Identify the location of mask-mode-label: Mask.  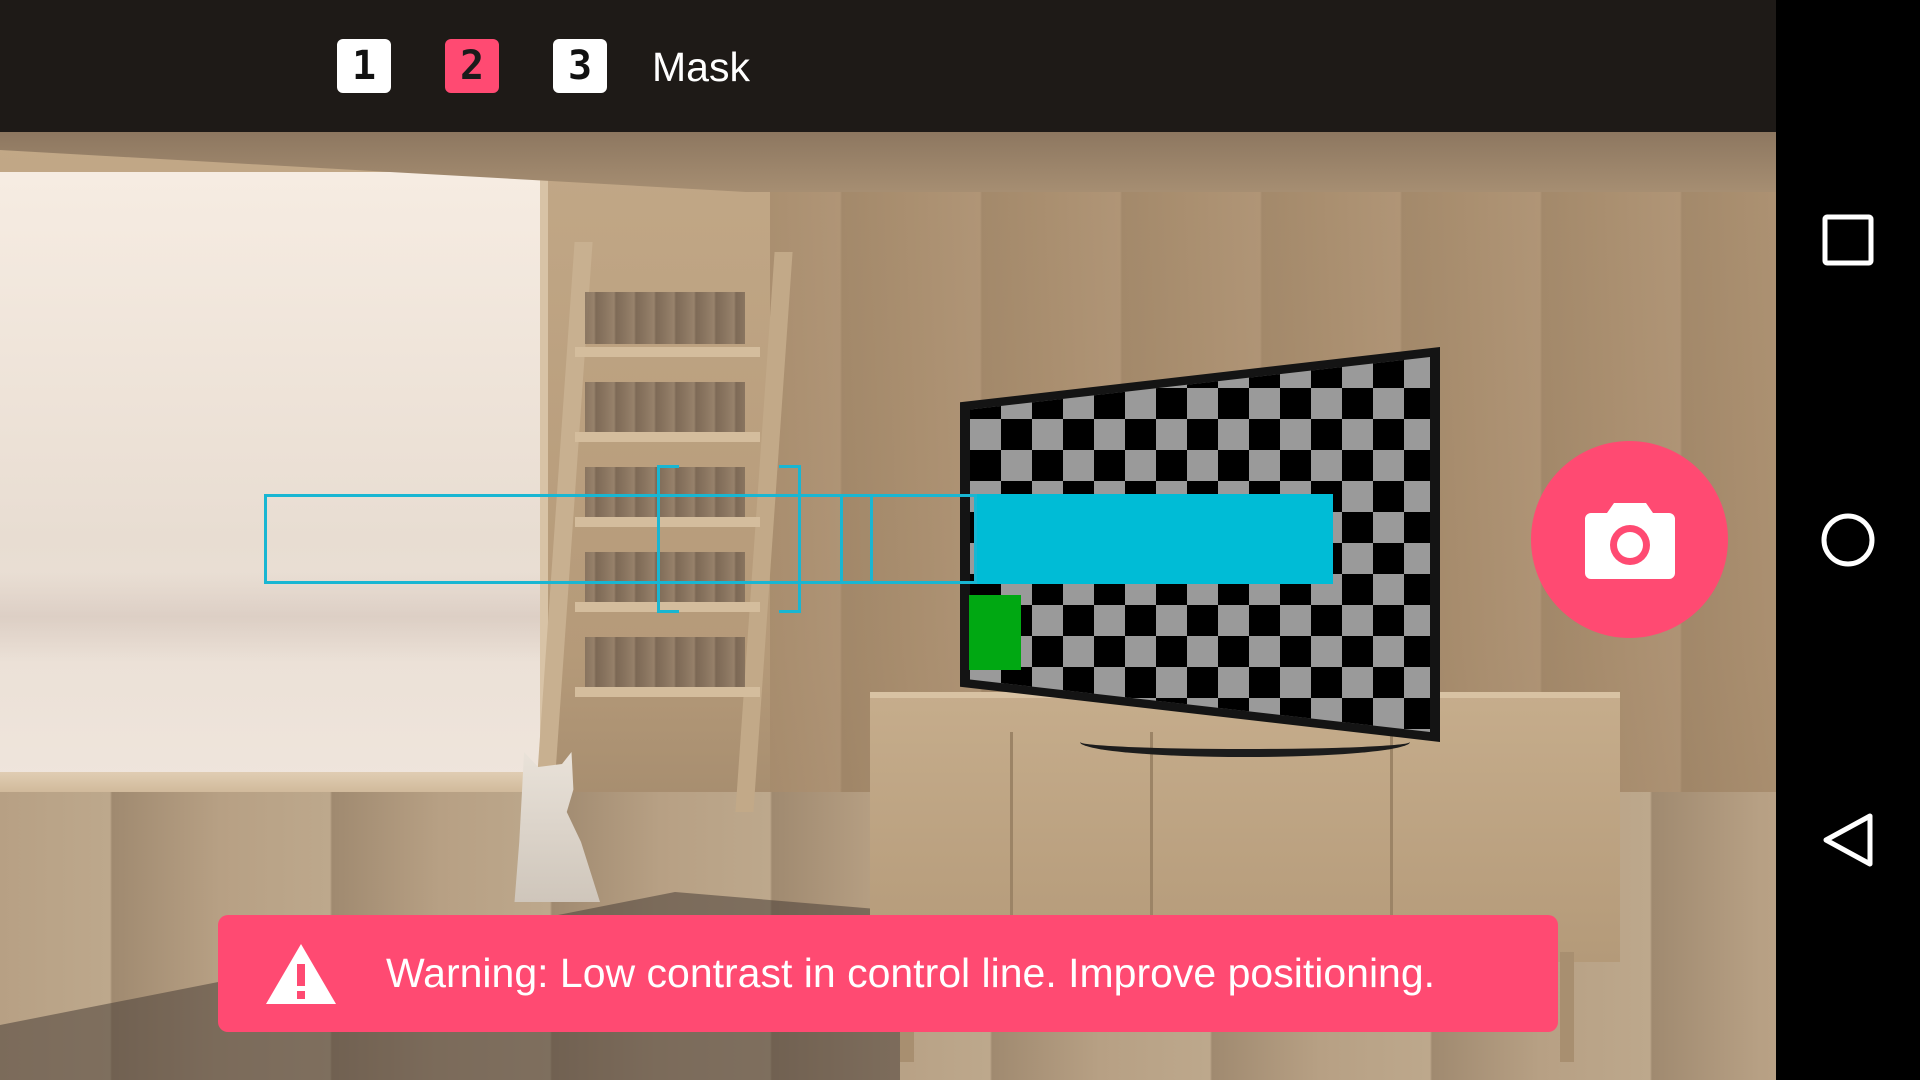
(701, 67).